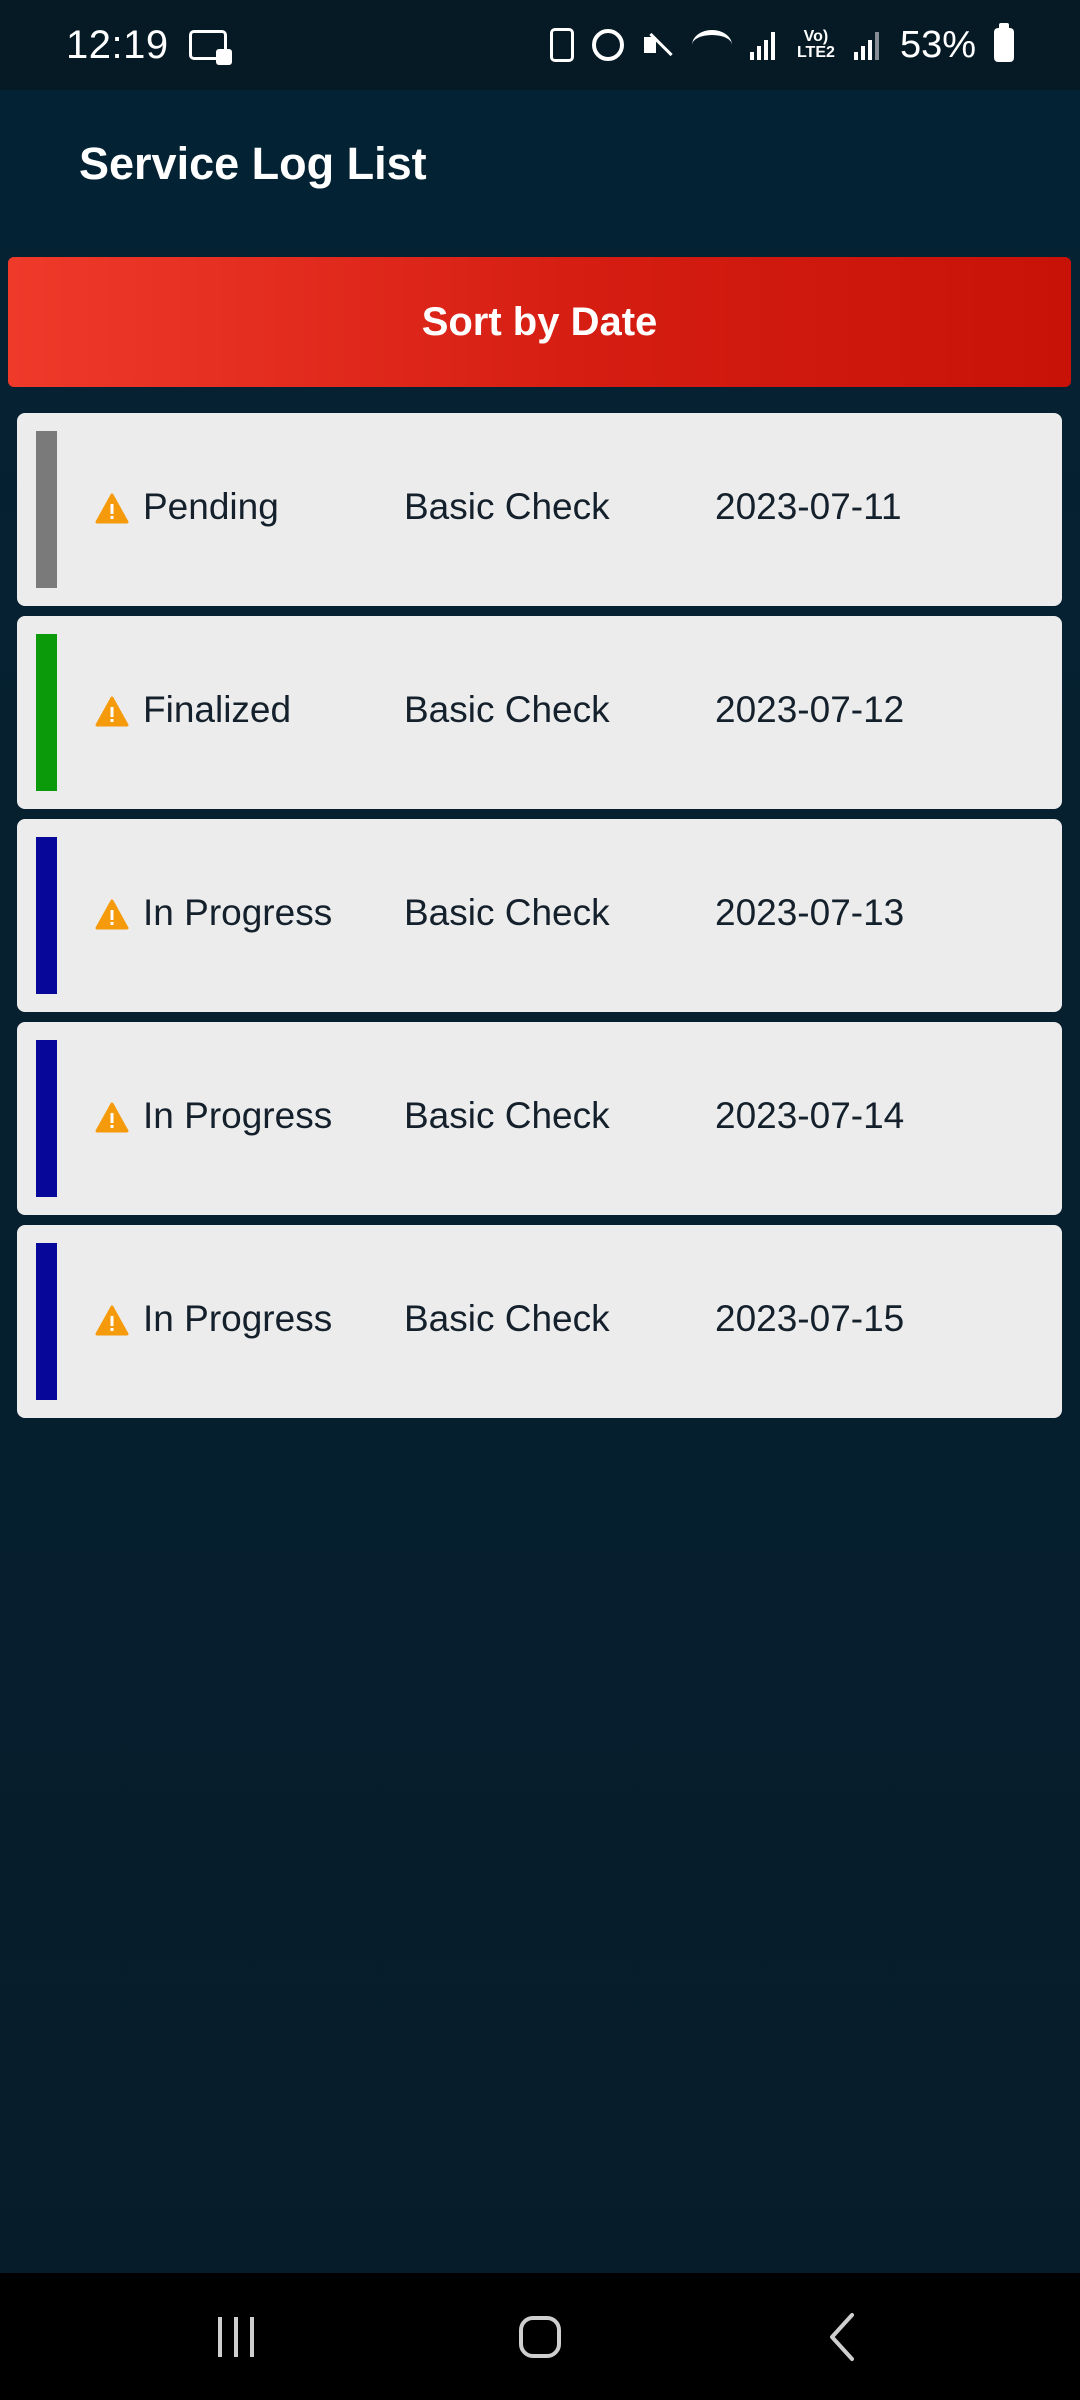 The height and width of the screenshot is (2400, 1080). What do you see at coordinates (210, 47) in the screenshot?
I see `voicemail-notification-icon` at bounding box center [210, 47].